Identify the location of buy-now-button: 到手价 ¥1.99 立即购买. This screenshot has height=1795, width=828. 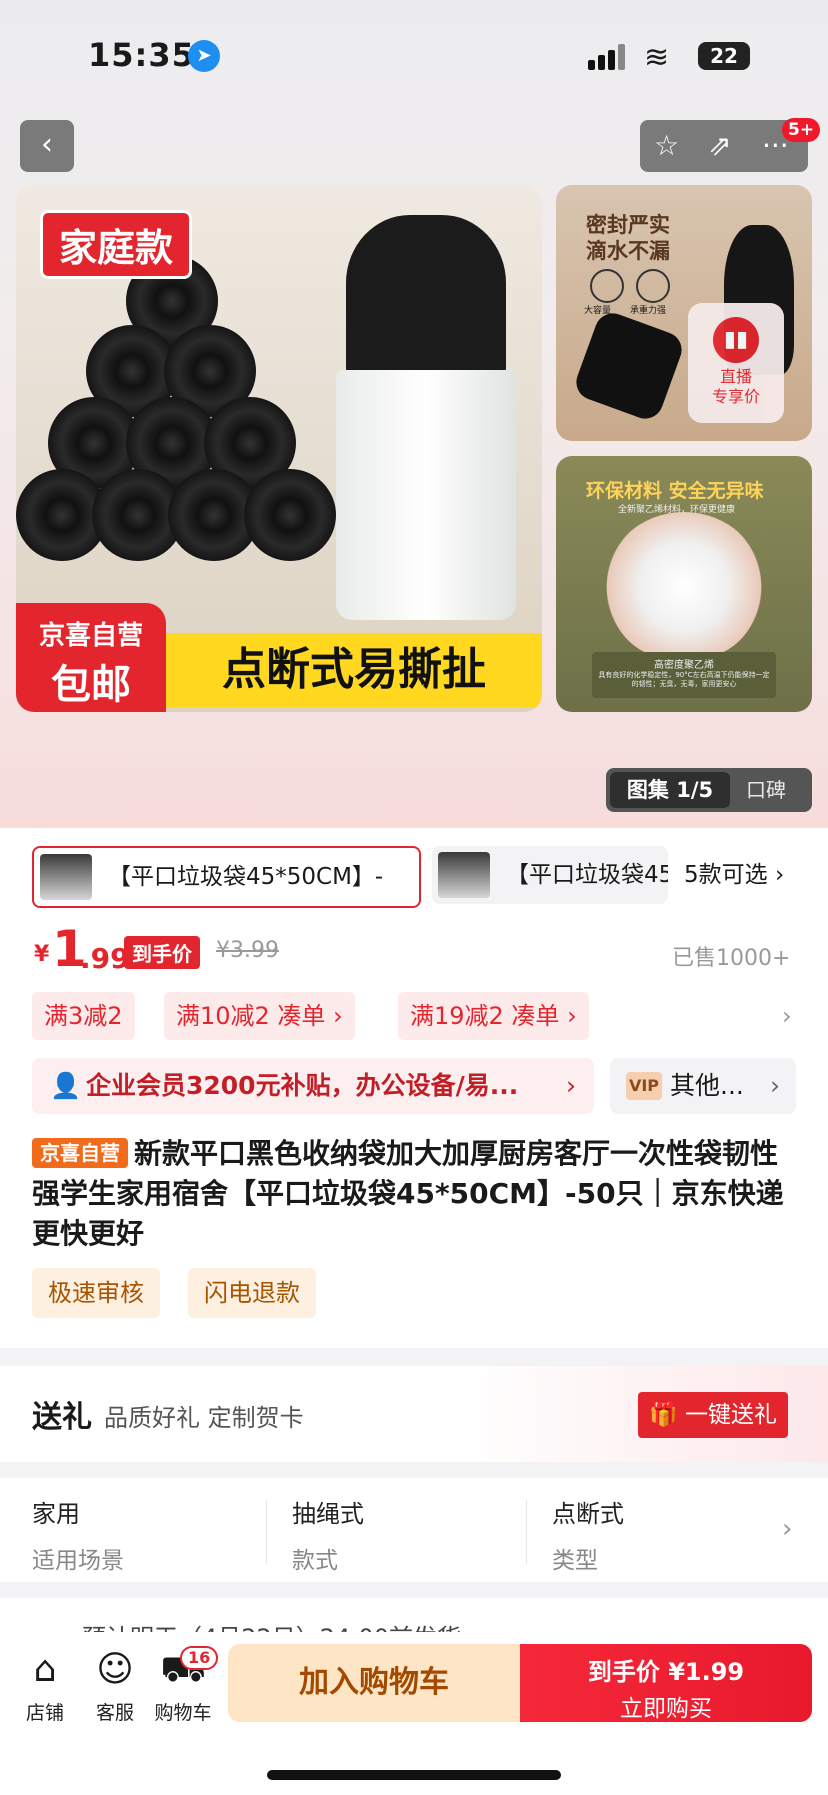
(666, 1683).